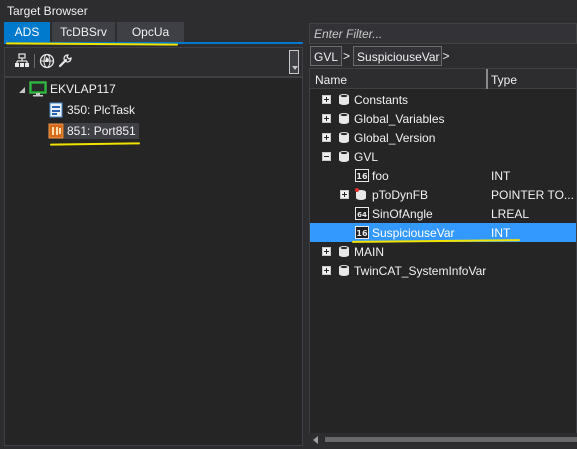 The height and width of the screenshot is (449, 577). I want to click on horizontal-scrollbar, so click(443, 439).